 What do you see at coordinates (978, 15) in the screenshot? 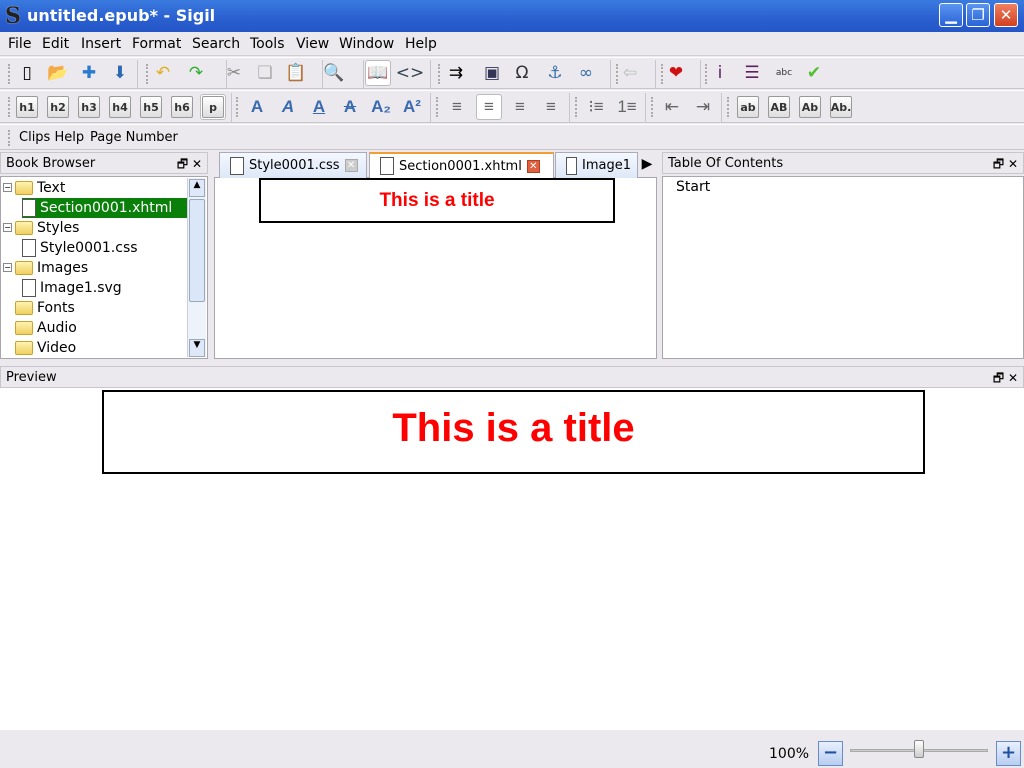
I see `restore-button: ❐` at bounding box center [978, 15].